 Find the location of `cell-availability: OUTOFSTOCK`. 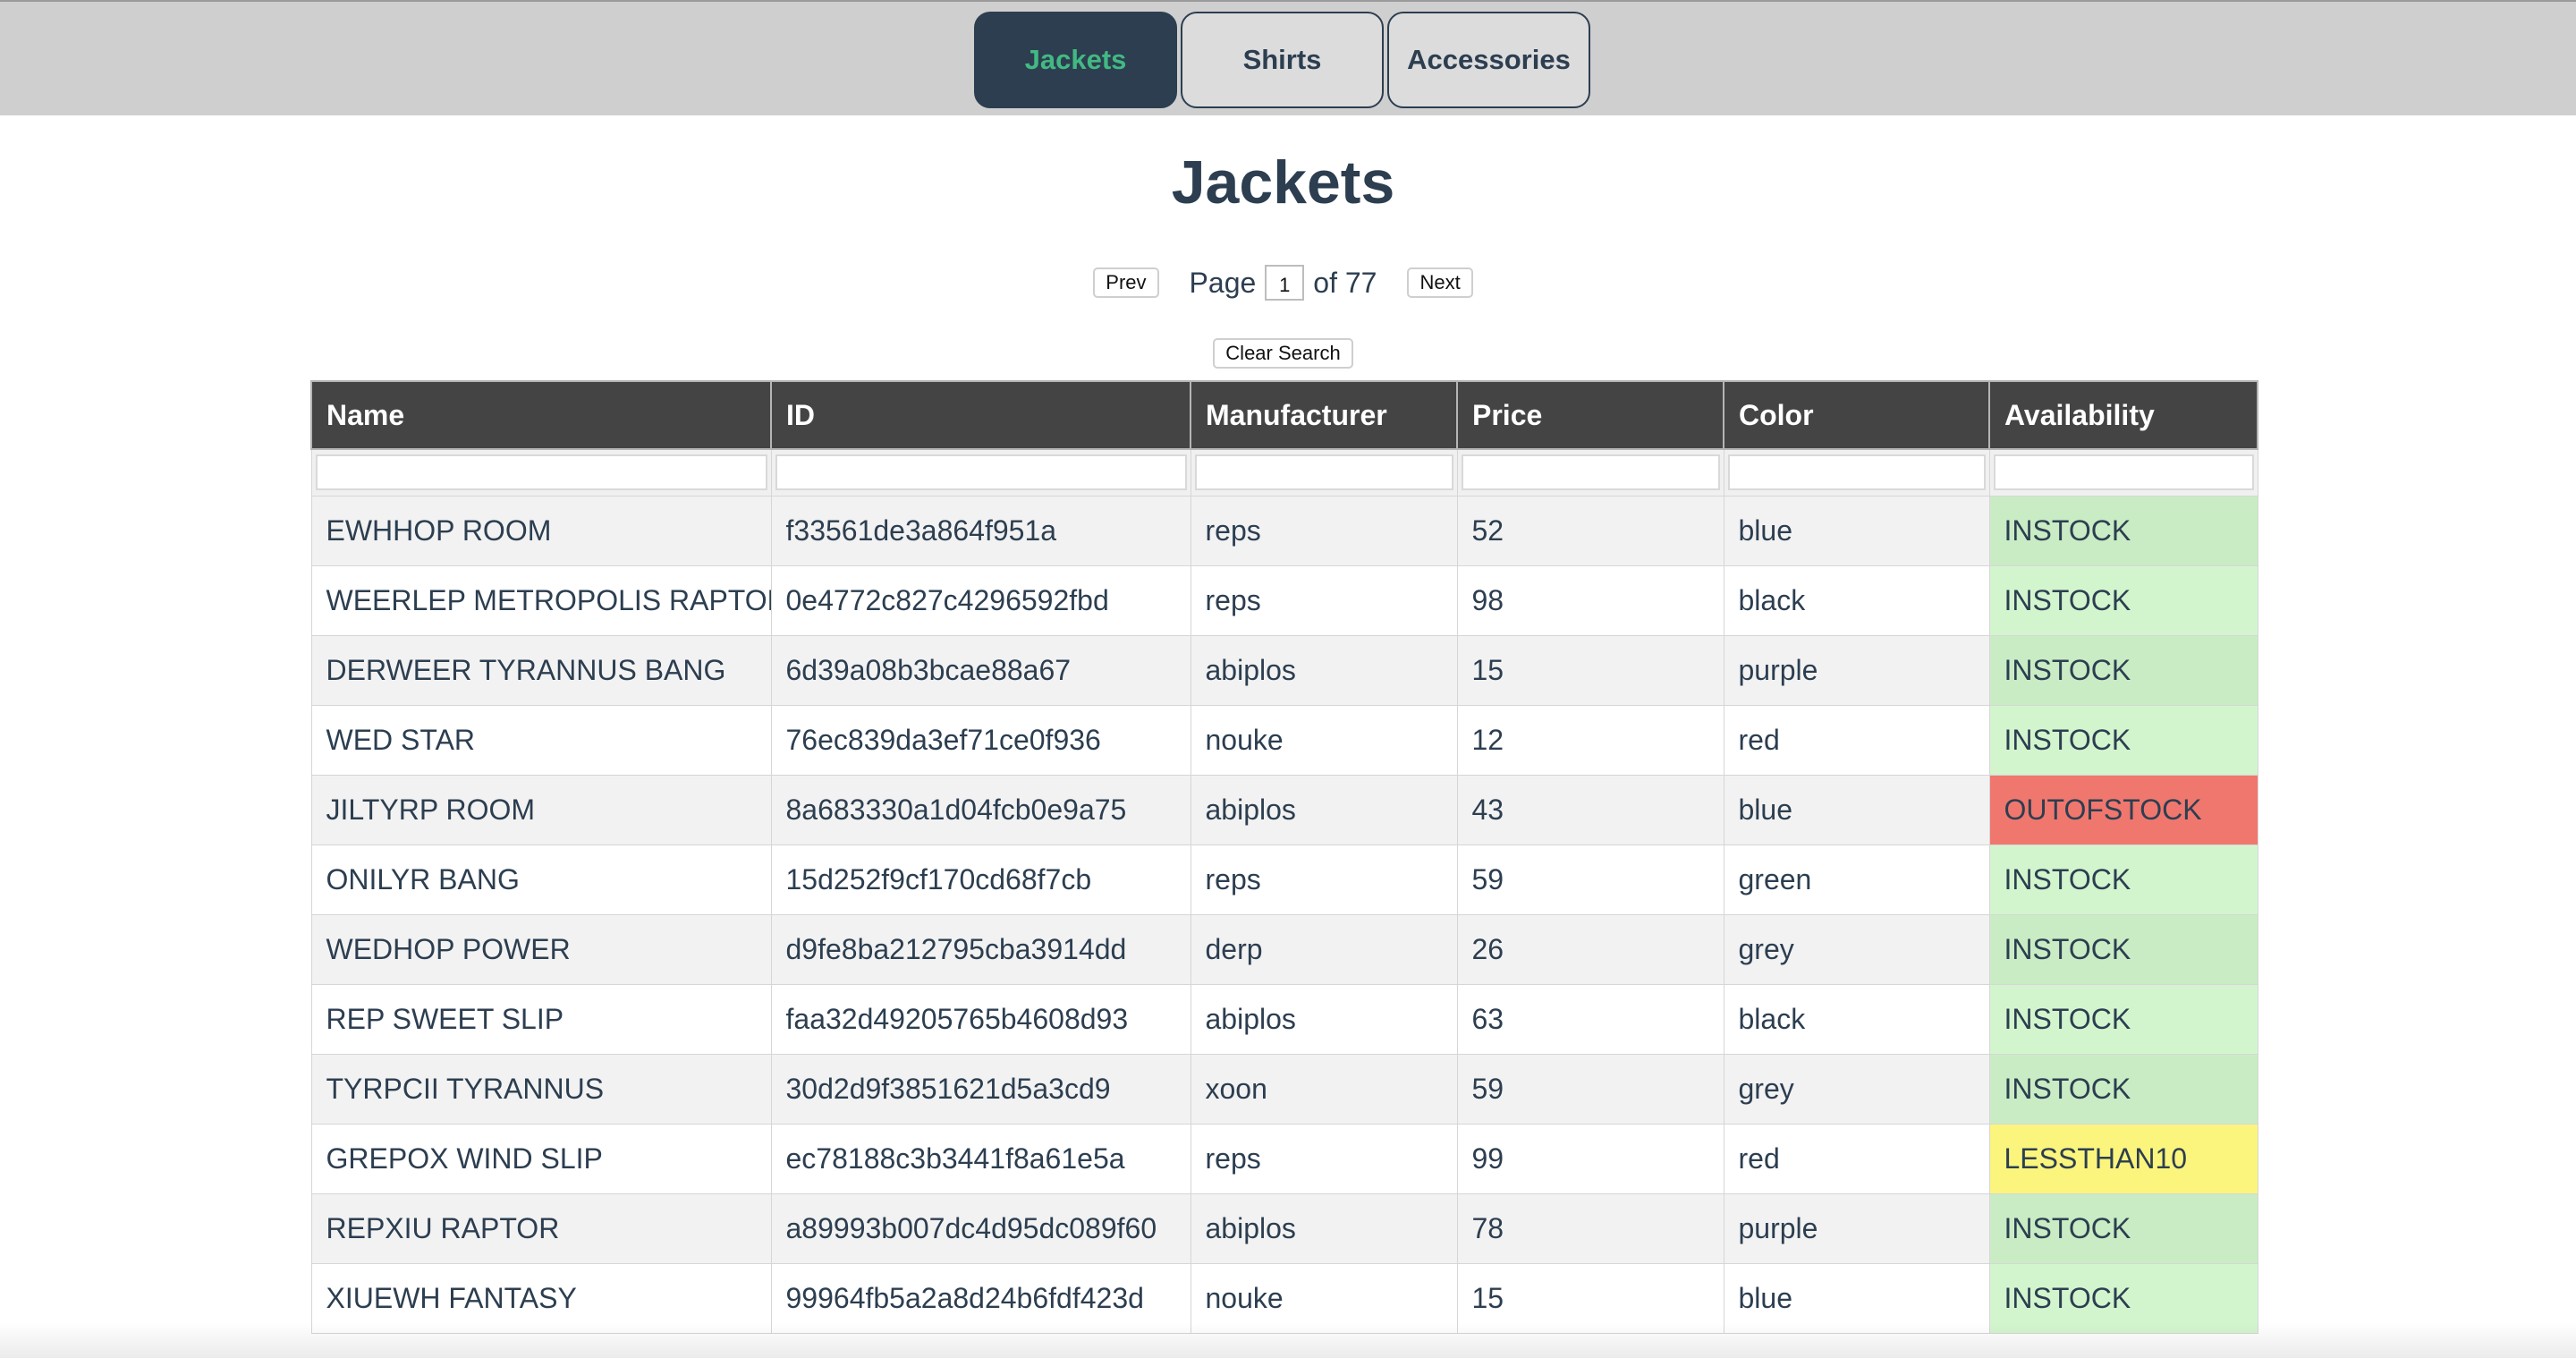

cell-availability: OUTOFSTOCK is located at coordinates (2123, 809).